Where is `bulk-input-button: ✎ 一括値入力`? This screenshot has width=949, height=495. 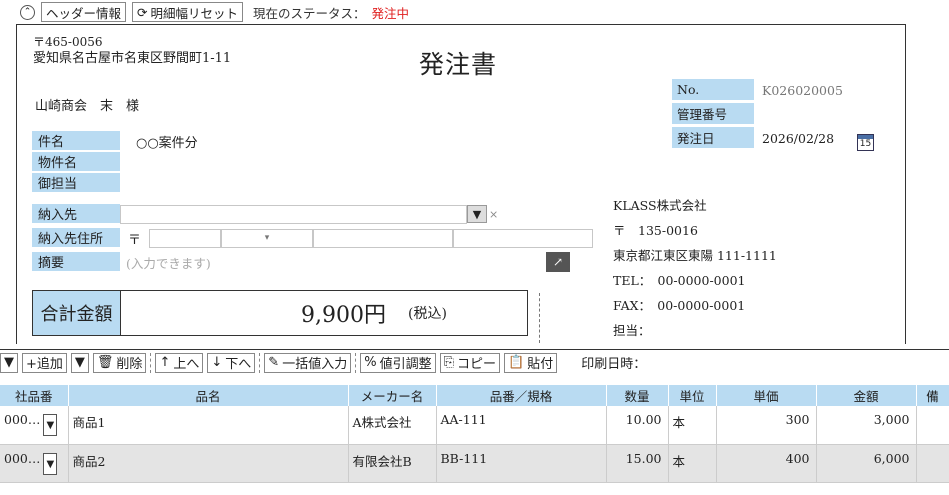
bulk-input-button: ✎ 一括値入力 is located at coordinates (308, 362).